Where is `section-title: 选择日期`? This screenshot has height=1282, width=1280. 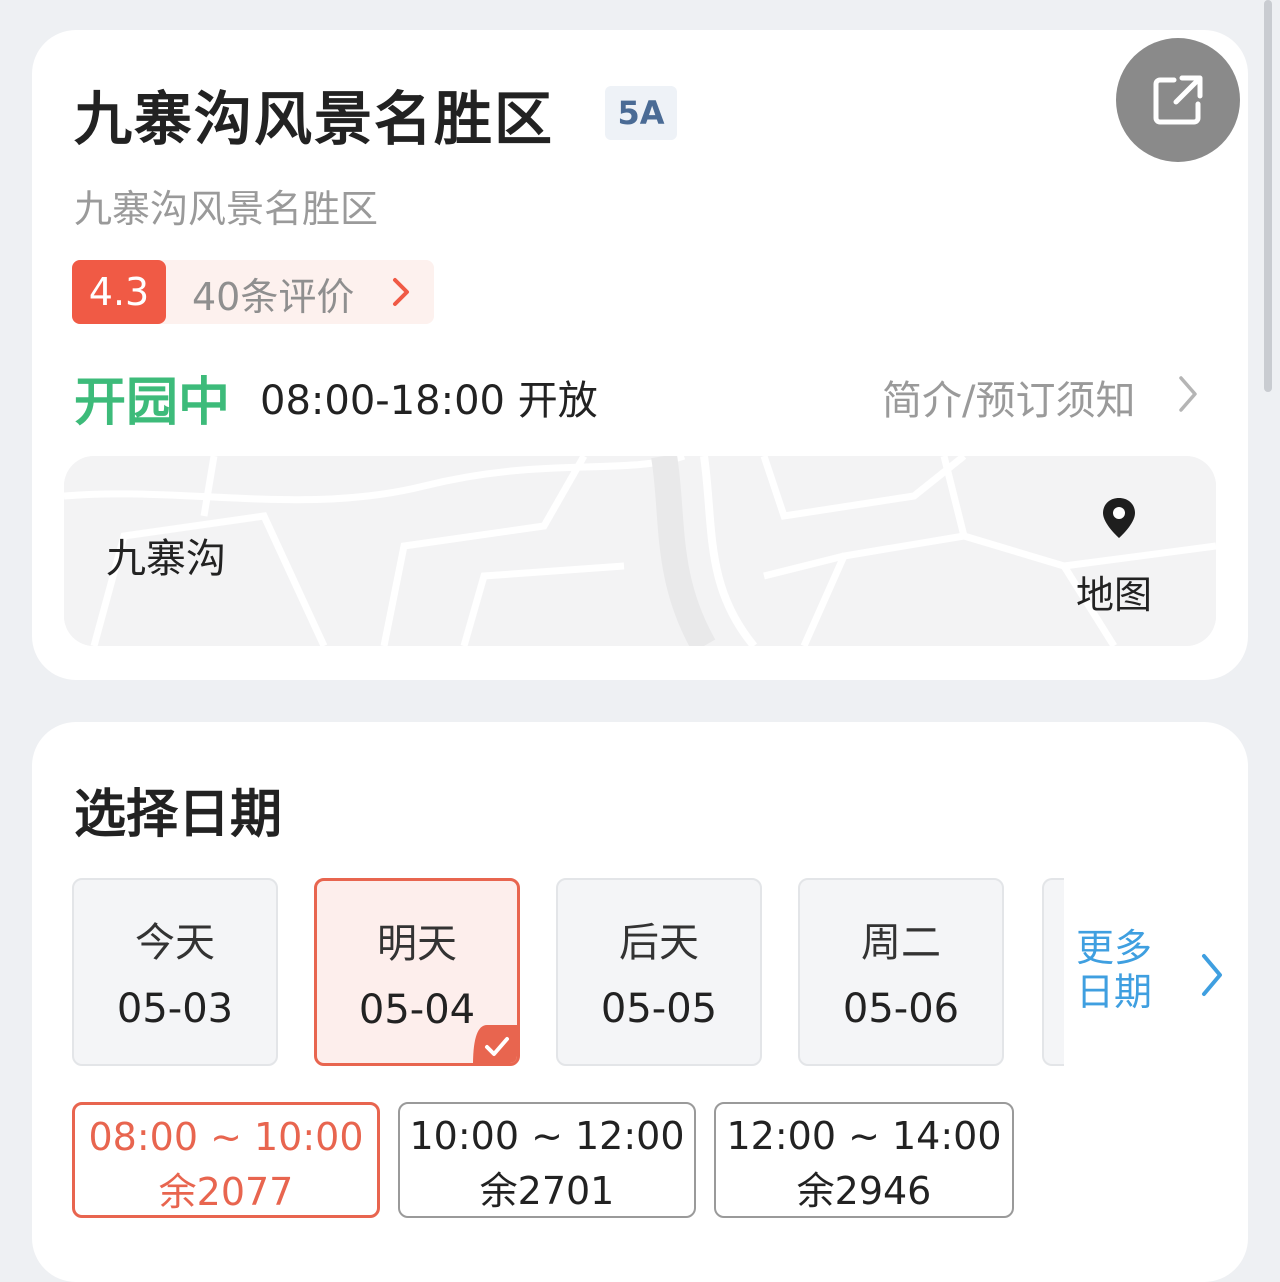 section-title: 选择日期 is located at coordinates (178, 815).